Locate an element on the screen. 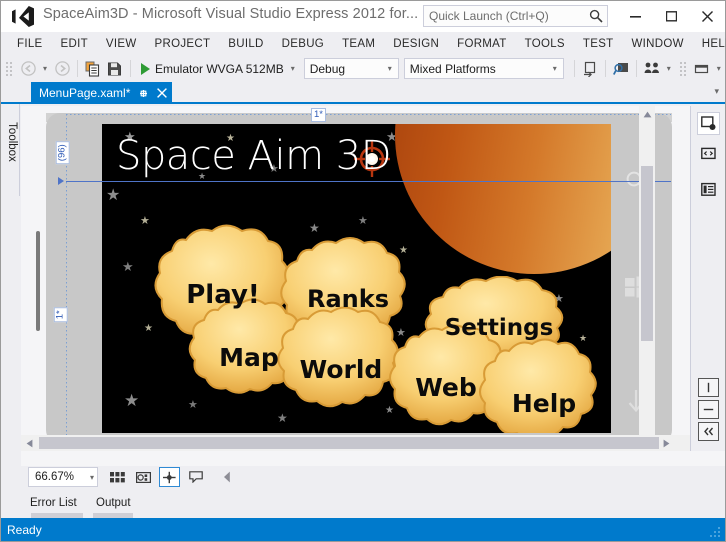 The width and height of the screenshot is (726, 542). menu-format: FORMAT is located at coordinates (482, 44).